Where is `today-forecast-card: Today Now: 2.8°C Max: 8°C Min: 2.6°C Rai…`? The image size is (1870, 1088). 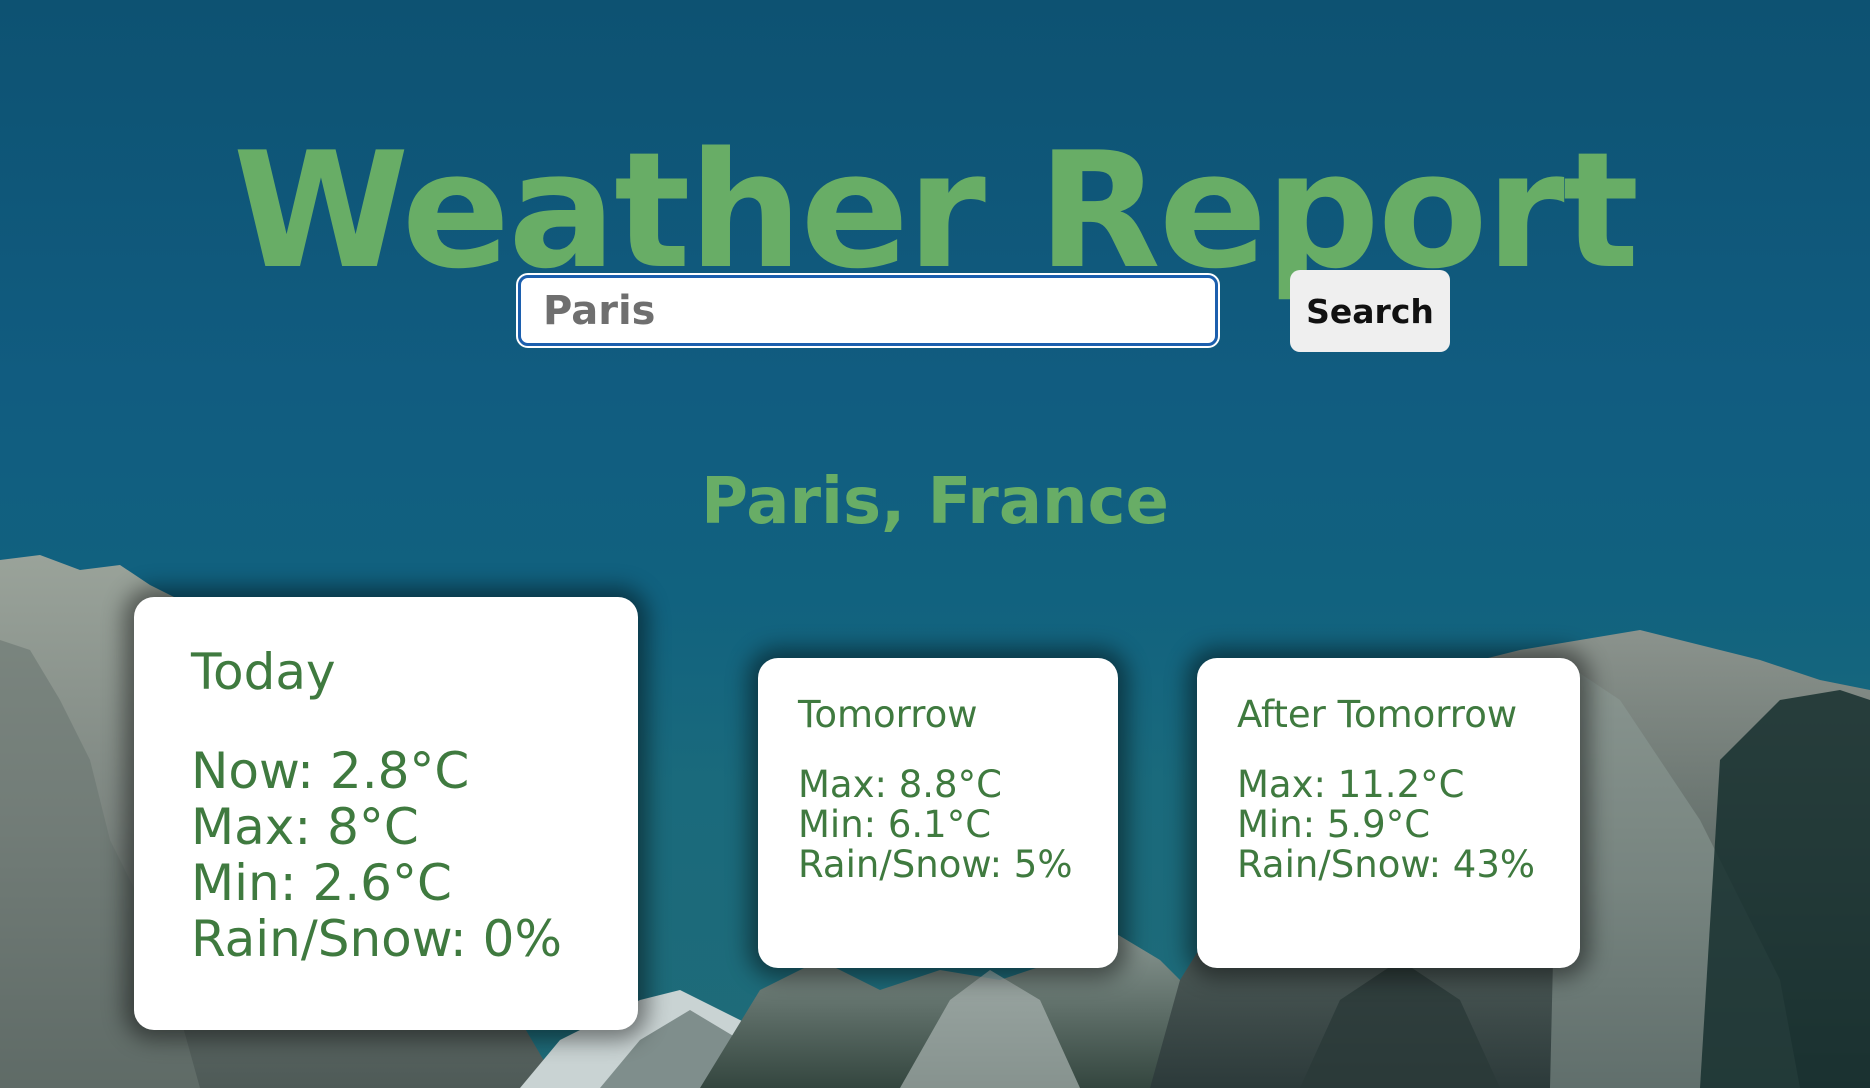 today-forecast-card: Today Now: 2.8°C Max: 8°C Min: 2.6°C Rai… is located at coordinates (386, 813).